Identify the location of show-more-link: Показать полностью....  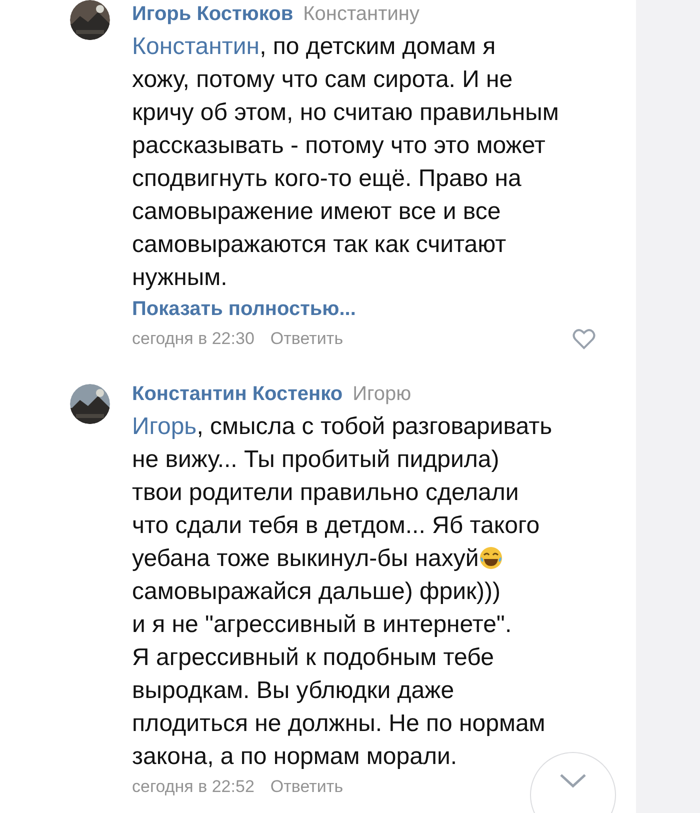
(244, 309).